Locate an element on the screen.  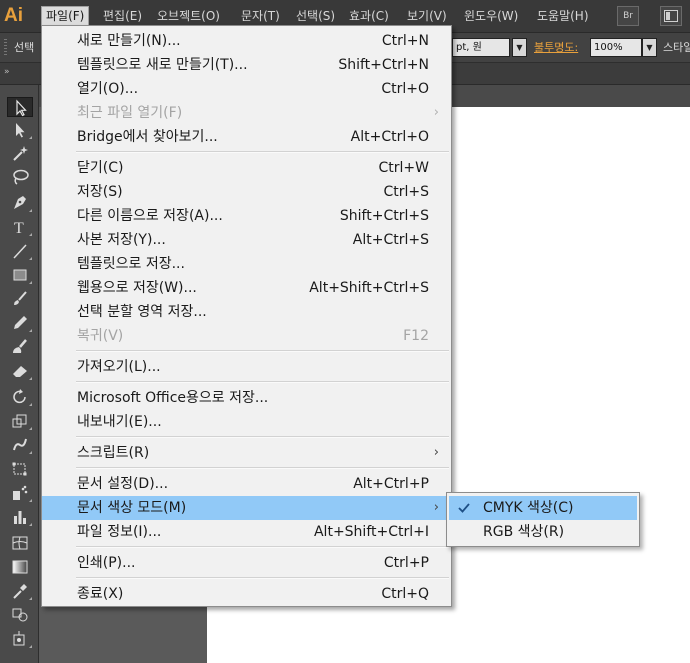
menu-effect: 효과(C) is located at coordinates (369, 16).